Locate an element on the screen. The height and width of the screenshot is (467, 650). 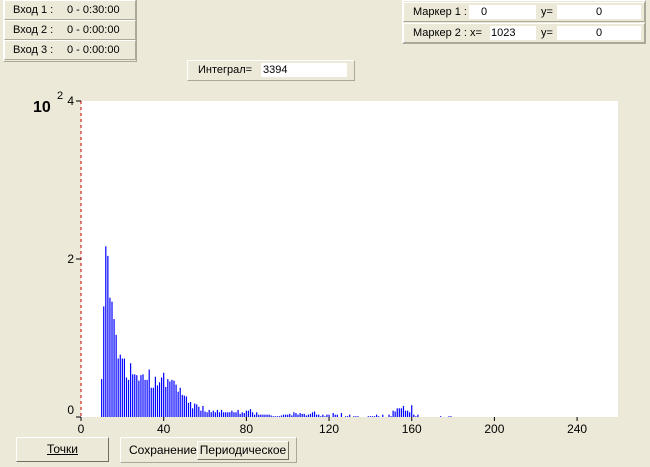
x-tick-label: 0 is located at coordinates (81, 429).